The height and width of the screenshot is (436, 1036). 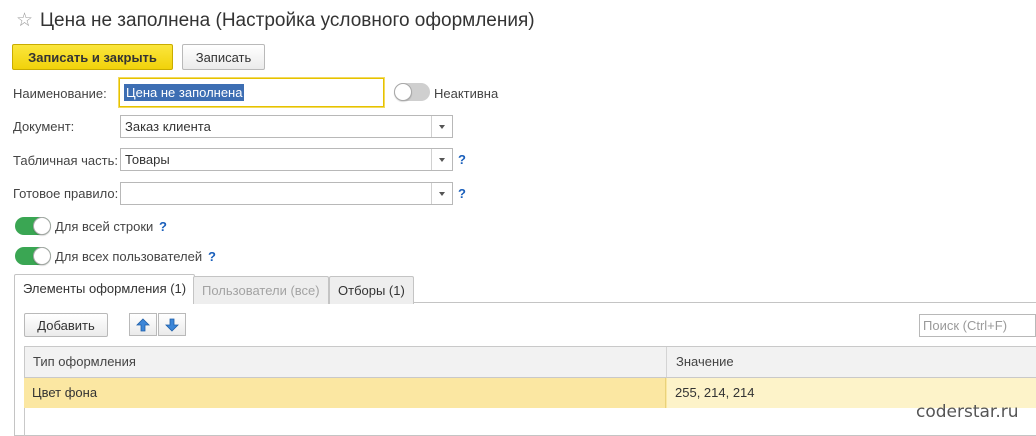 I want to click on watermark: coderstar.ru, so click(x=967, y=412).